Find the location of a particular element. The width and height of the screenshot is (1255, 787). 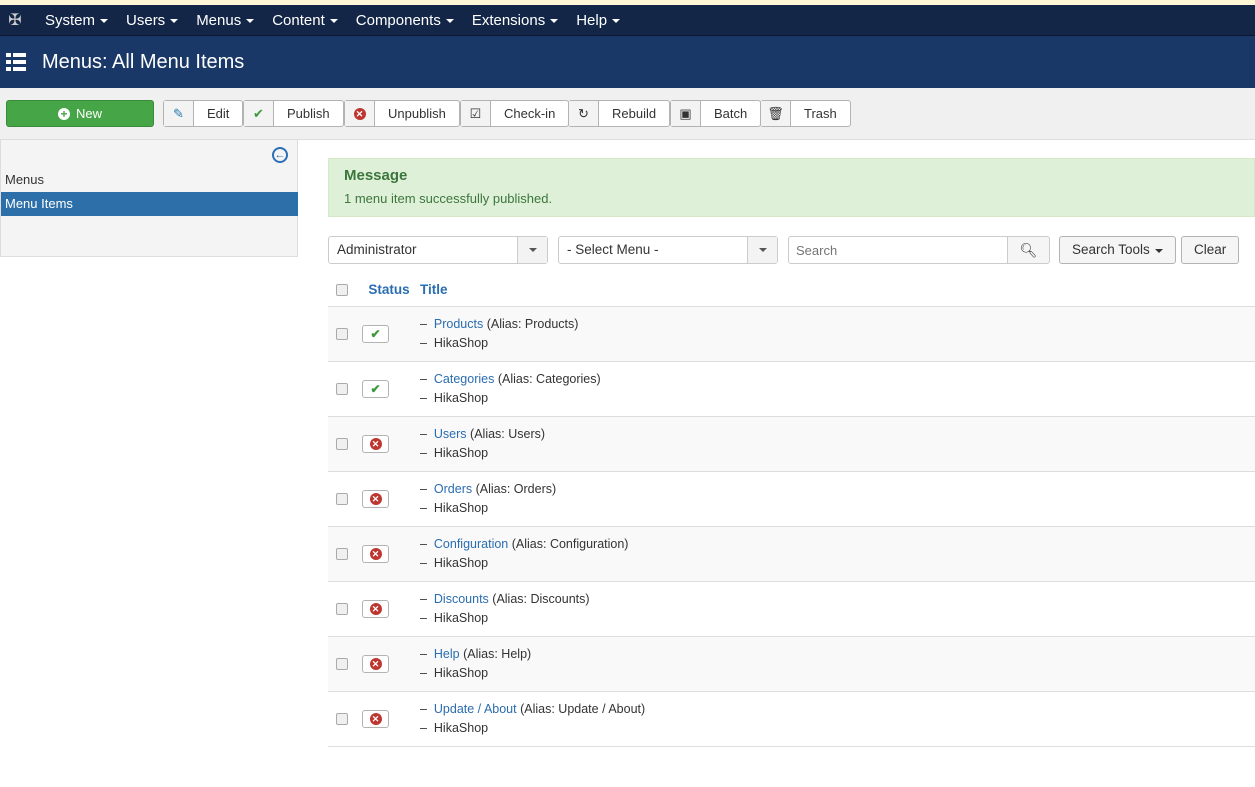

button-label: Check-in is located at coordinates (530, 113).